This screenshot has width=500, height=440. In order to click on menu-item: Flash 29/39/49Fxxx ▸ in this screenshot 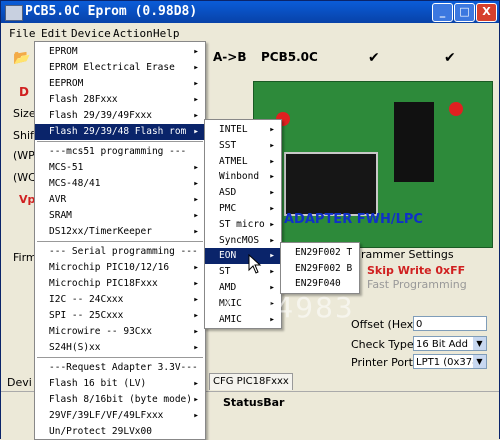, I will do `click(120, 116)`.